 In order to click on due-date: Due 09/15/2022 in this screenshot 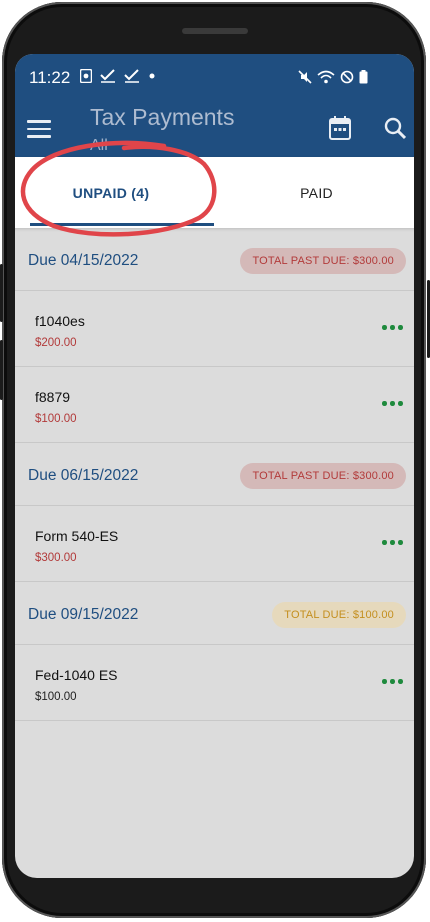, I will do `click(83, 614)`.